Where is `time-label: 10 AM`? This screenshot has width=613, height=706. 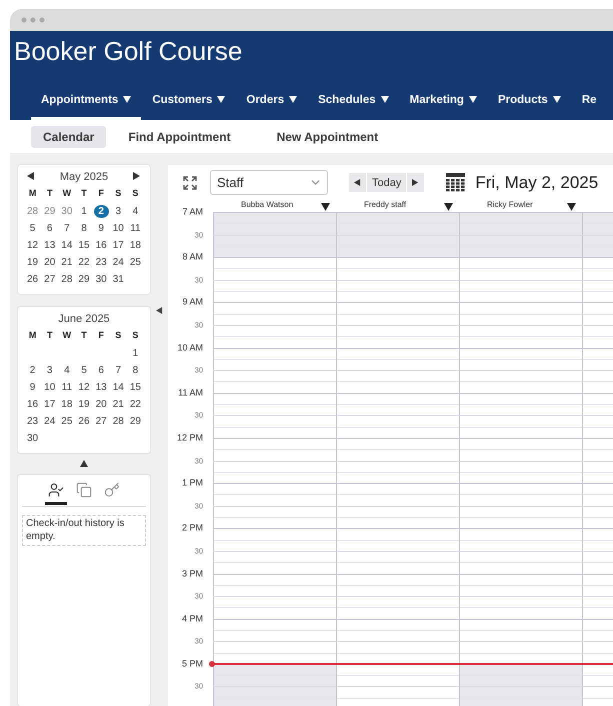 time-label: 10 AM is located at coordinates (190, 348).